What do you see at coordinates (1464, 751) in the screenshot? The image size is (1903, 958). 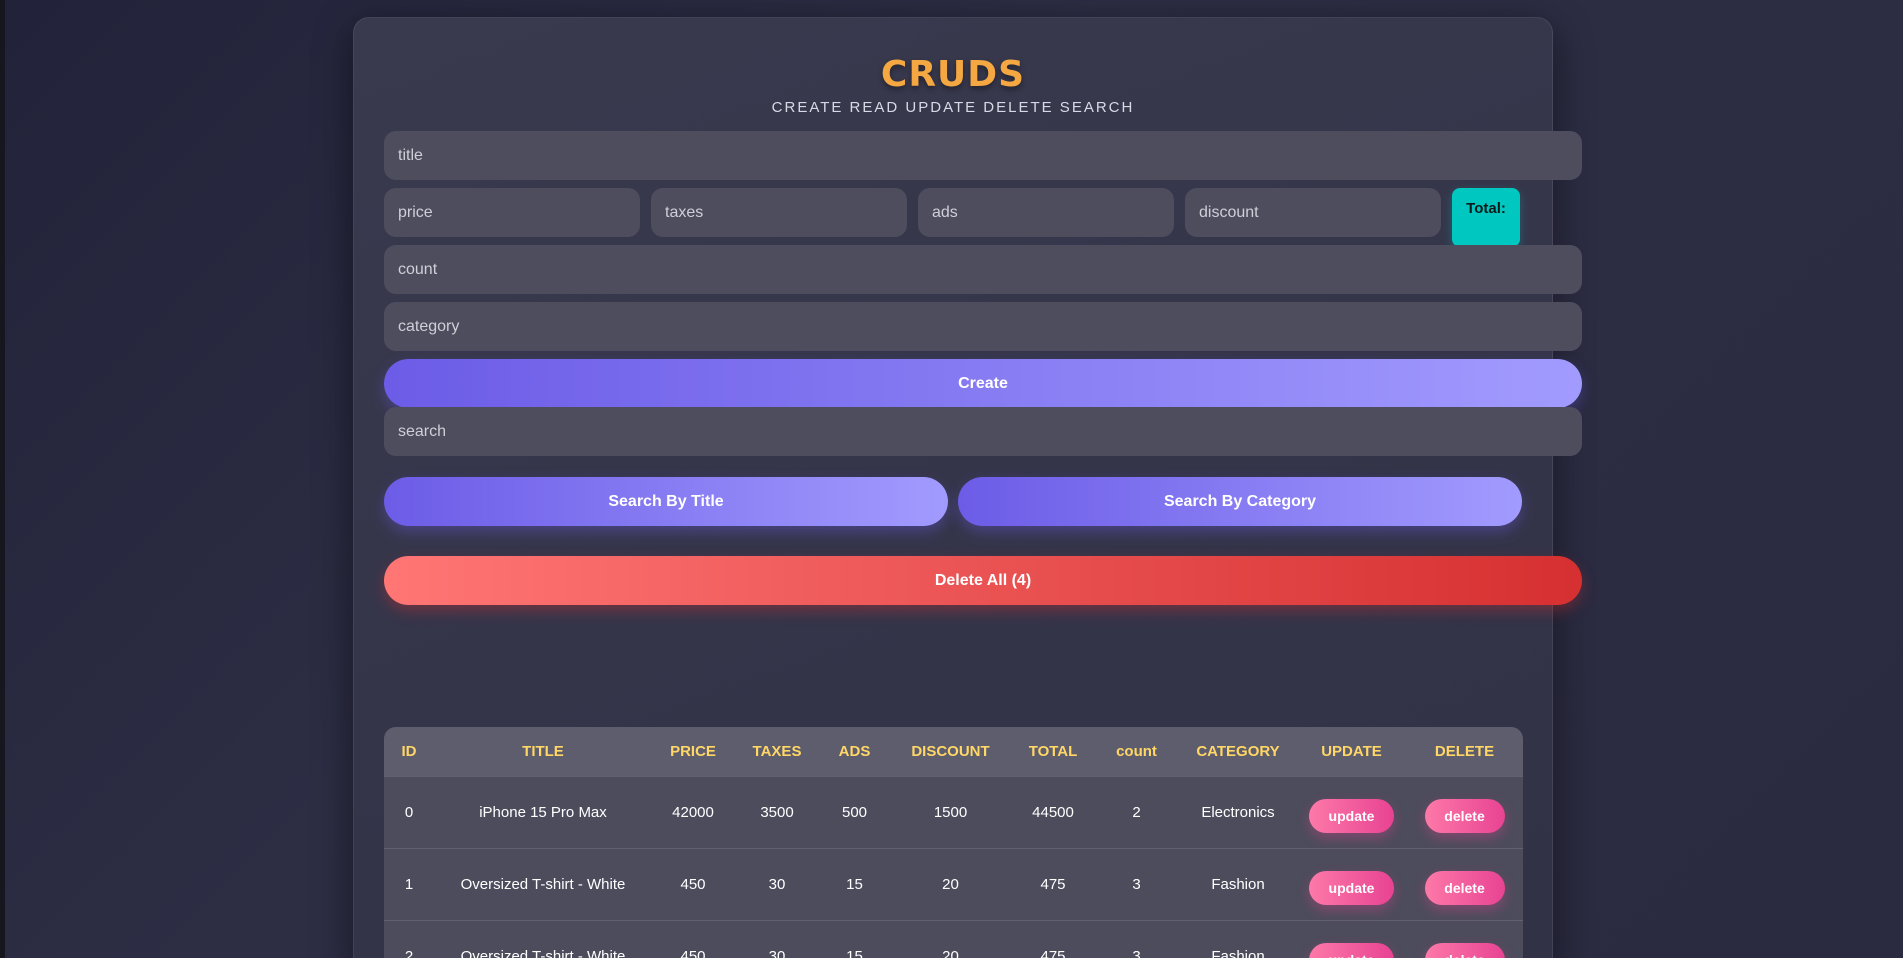 I see `header-delete: DELETE` at bounding box center [1464, 751].